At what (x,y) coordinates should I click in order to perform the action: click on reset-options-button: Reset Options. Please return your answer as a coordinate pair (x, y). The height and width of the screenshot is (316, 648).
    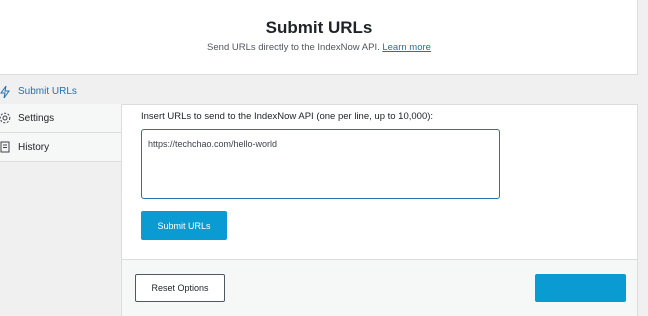
    Looking at the image, I should click on (180, 288).